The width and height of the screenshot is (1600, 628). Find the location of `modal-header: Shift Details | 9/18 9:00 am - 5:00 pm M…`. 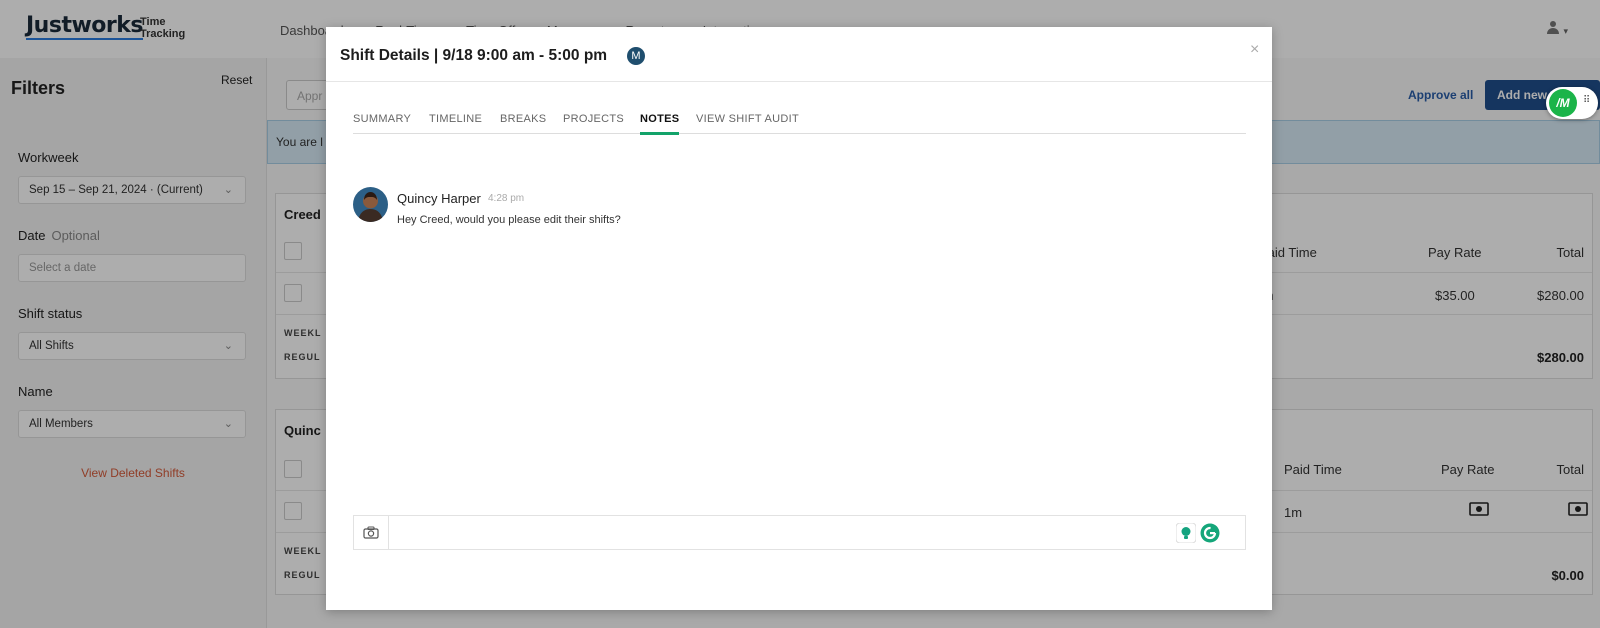

modal-header: Shift Details | 9/18 9:00 am - 5:00 pm M… is located at coordinates (799, 54).